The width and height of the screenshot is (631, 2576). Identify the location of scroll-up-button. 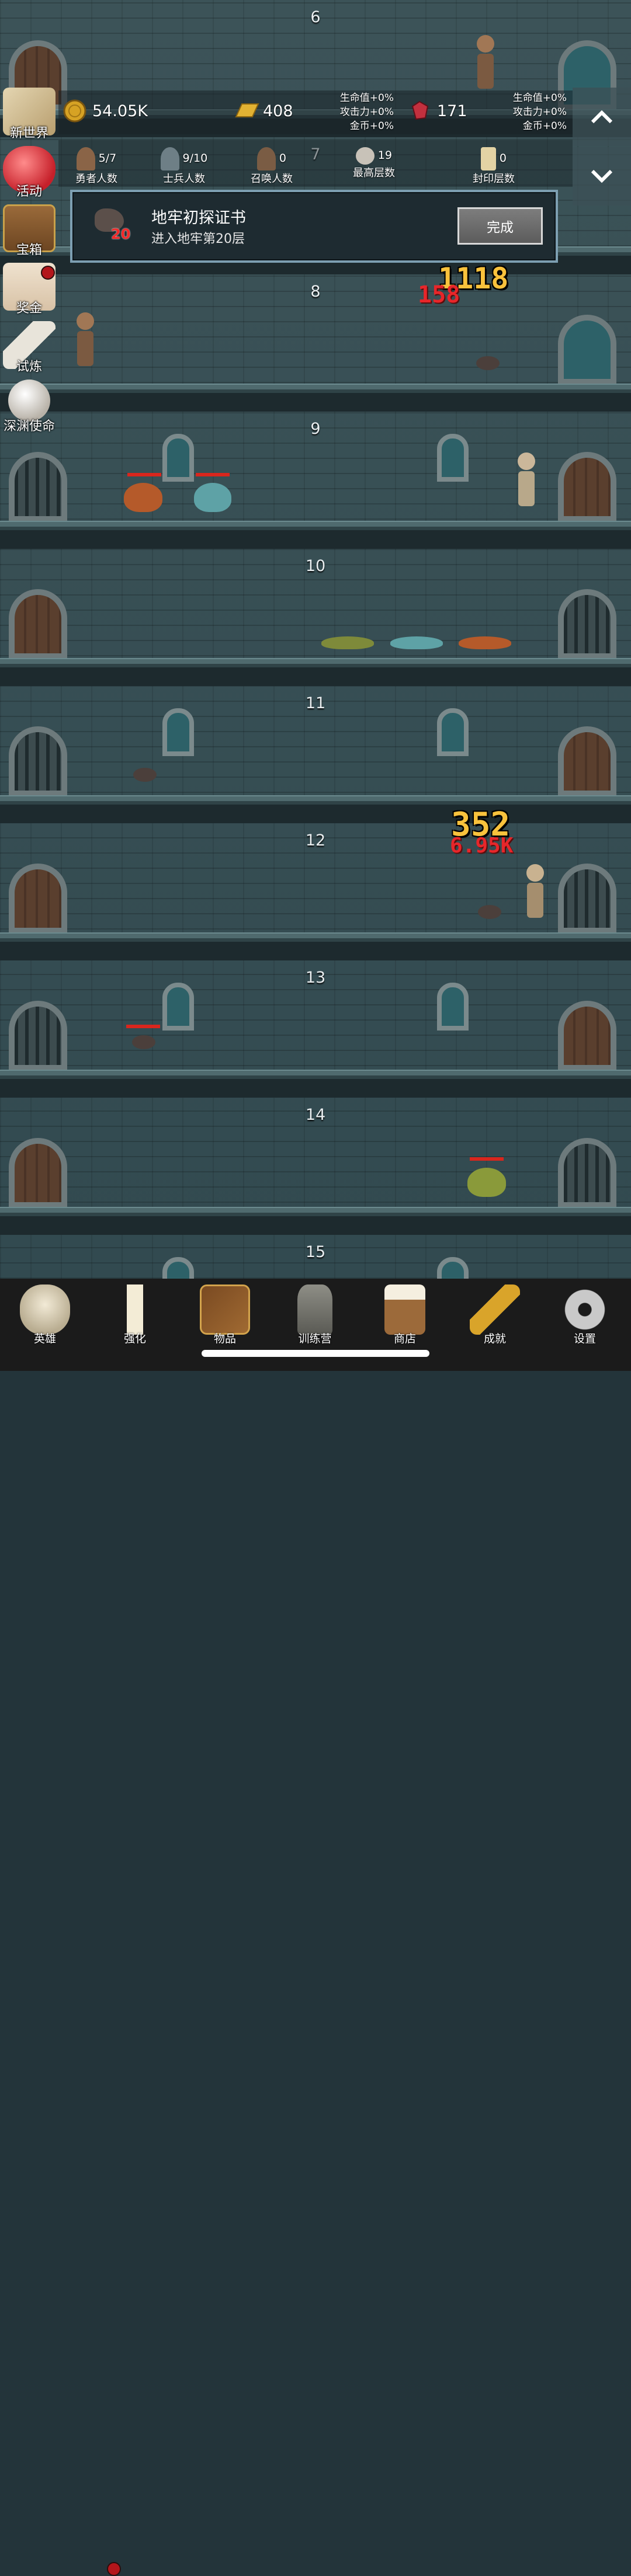
(602, 117).